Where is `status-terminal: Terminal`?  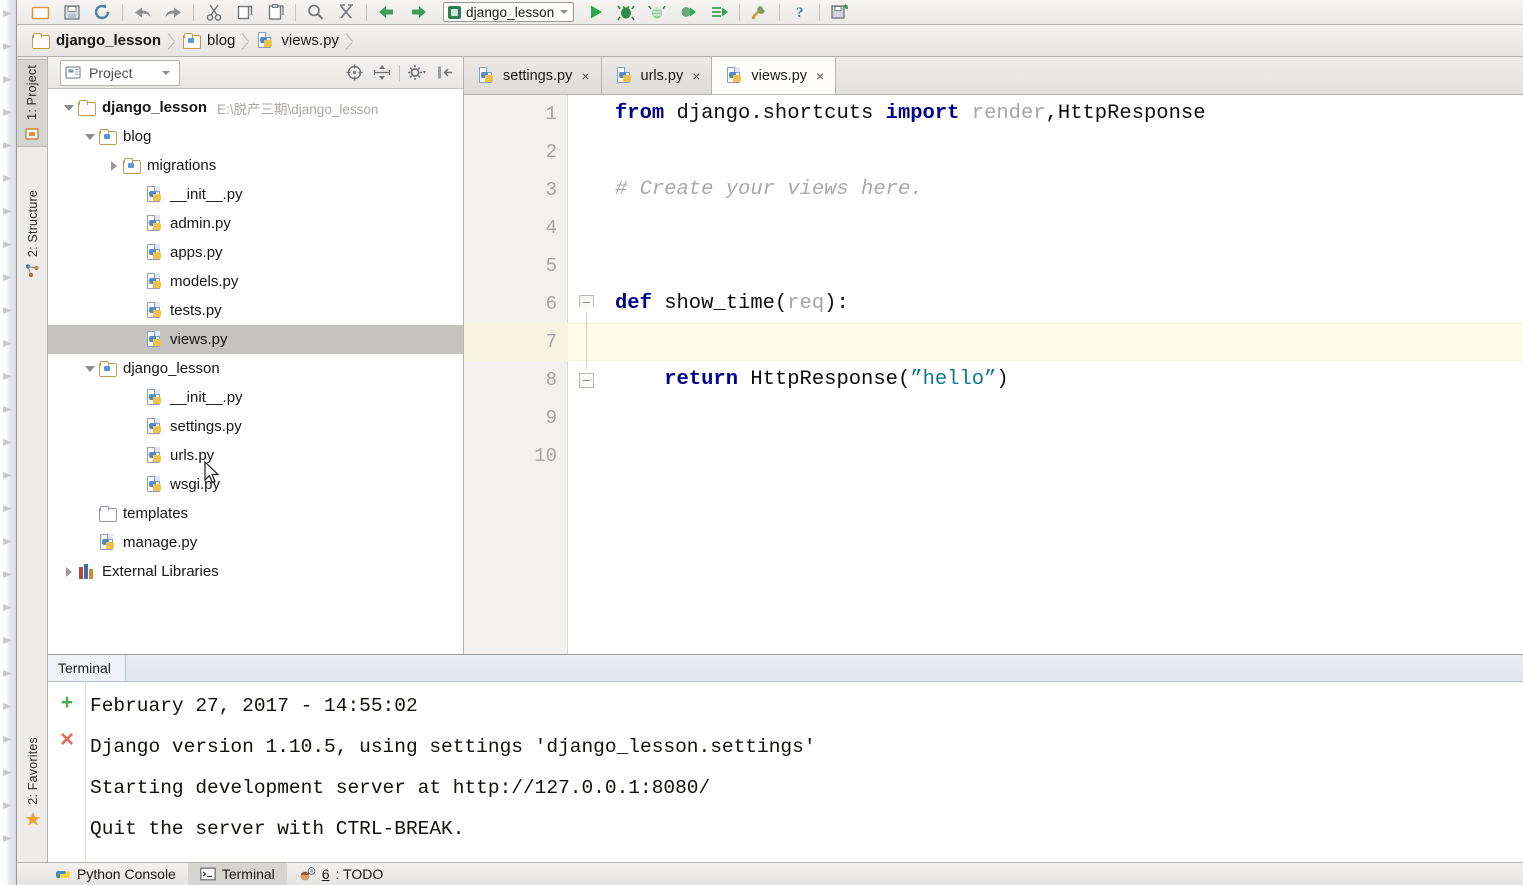 status-terminal: Terminal is located at coordinates (237, 873).